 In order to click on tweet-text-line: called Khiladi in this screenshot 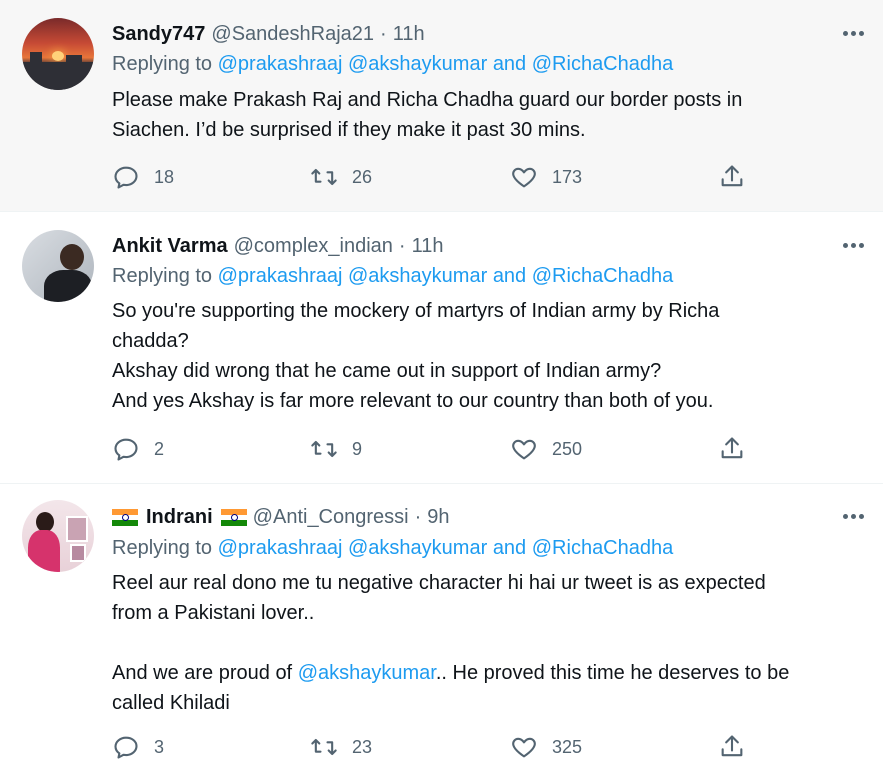, I will do `click(171, 703)`.